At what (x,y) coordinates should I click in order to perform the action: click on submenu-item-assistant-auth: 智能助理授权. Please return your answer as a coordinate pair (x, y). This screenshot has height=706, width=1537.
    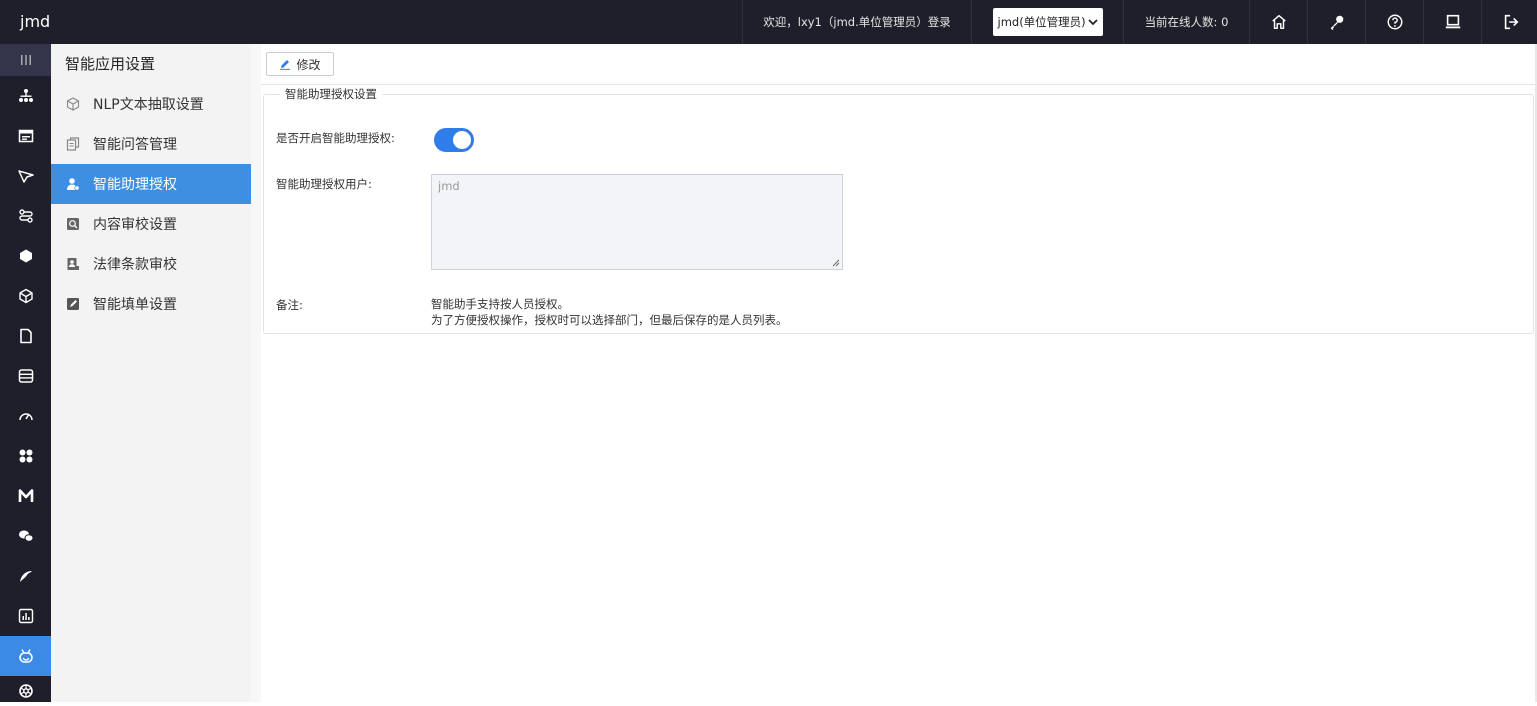
    Looking at the image, I should click on (151, 184).